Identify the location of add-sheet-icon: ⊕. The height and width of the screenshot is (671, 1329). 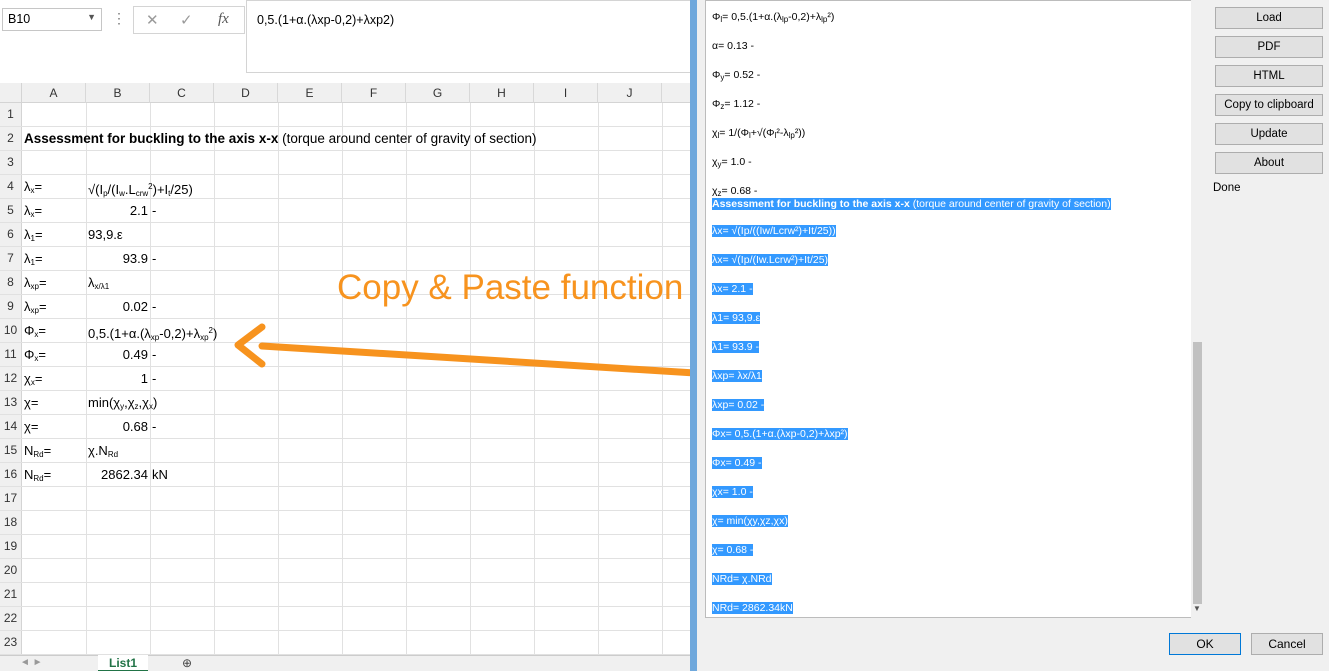
(187, 663).